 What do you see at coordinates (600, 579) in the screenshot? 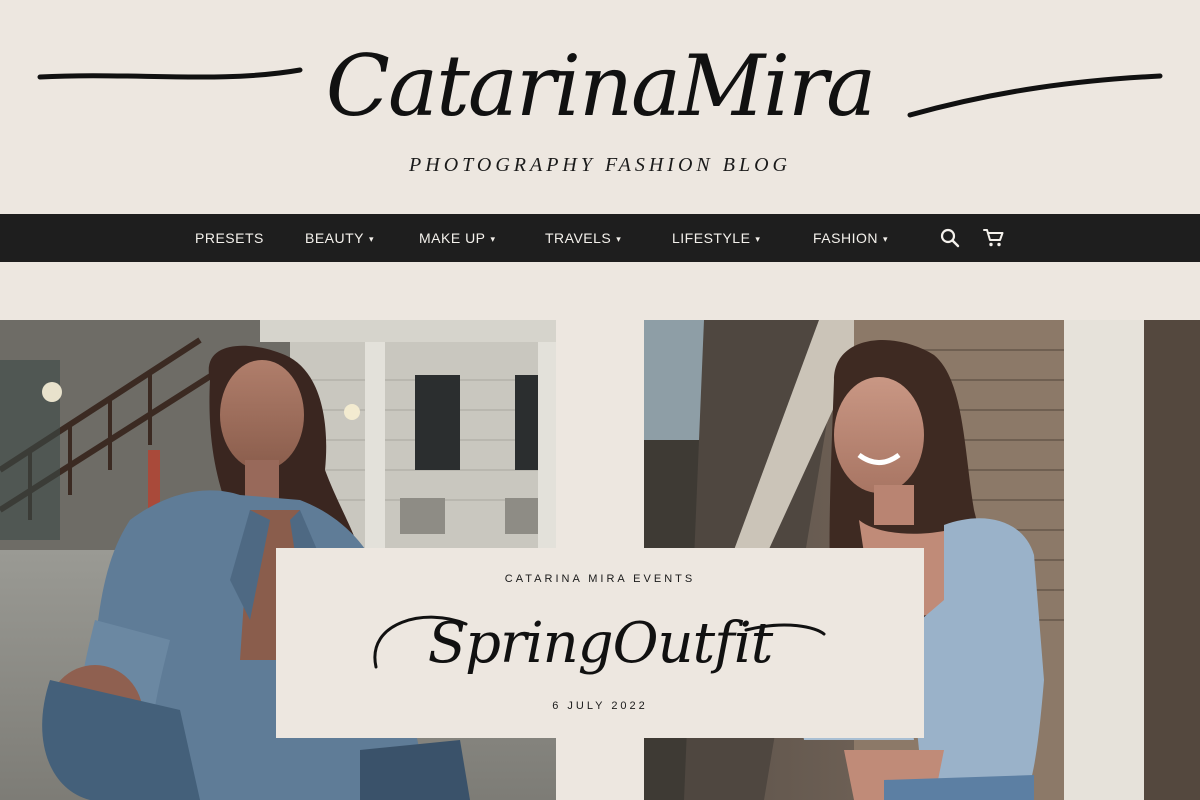
I see `post-category: CATARINA MIRA EVENTS` at bounding box center [600, 579].